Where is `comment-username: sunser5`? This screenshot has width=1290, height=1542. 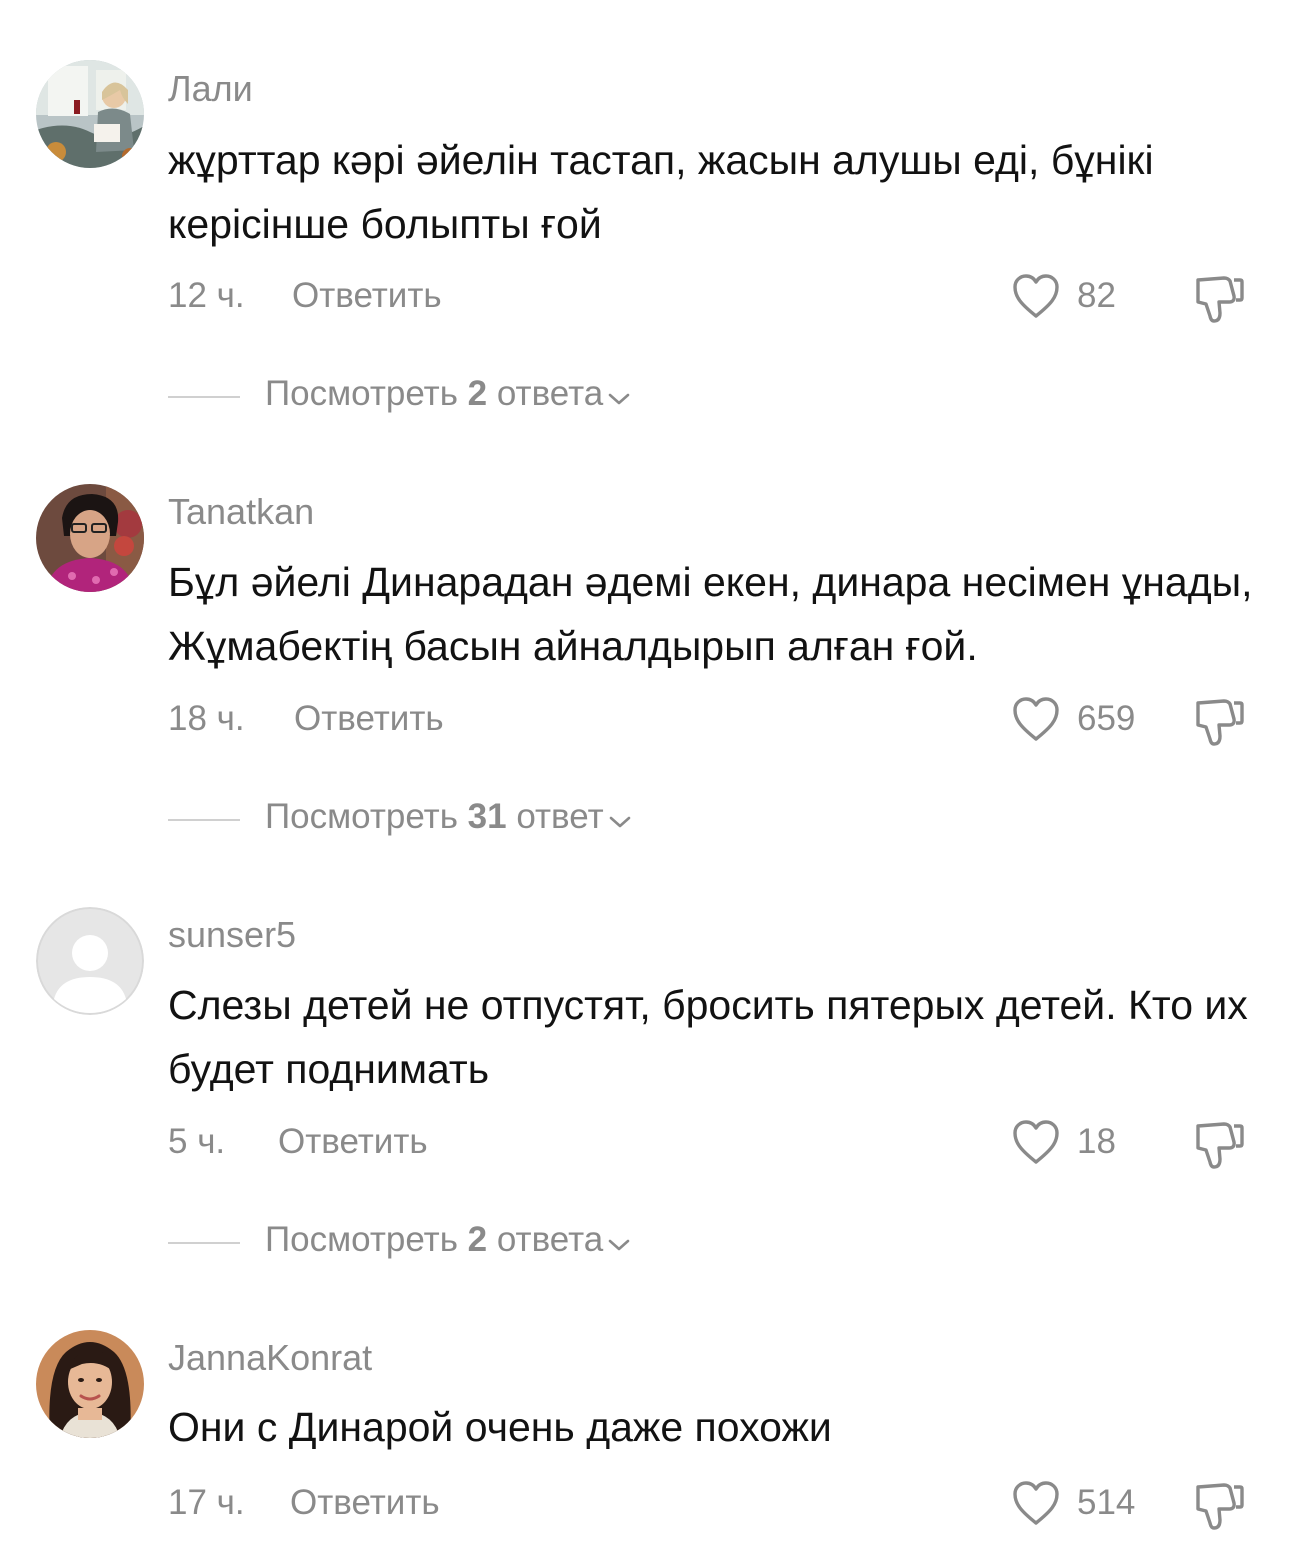 comment-username: sunser5 is located at coordinates (232, 935).